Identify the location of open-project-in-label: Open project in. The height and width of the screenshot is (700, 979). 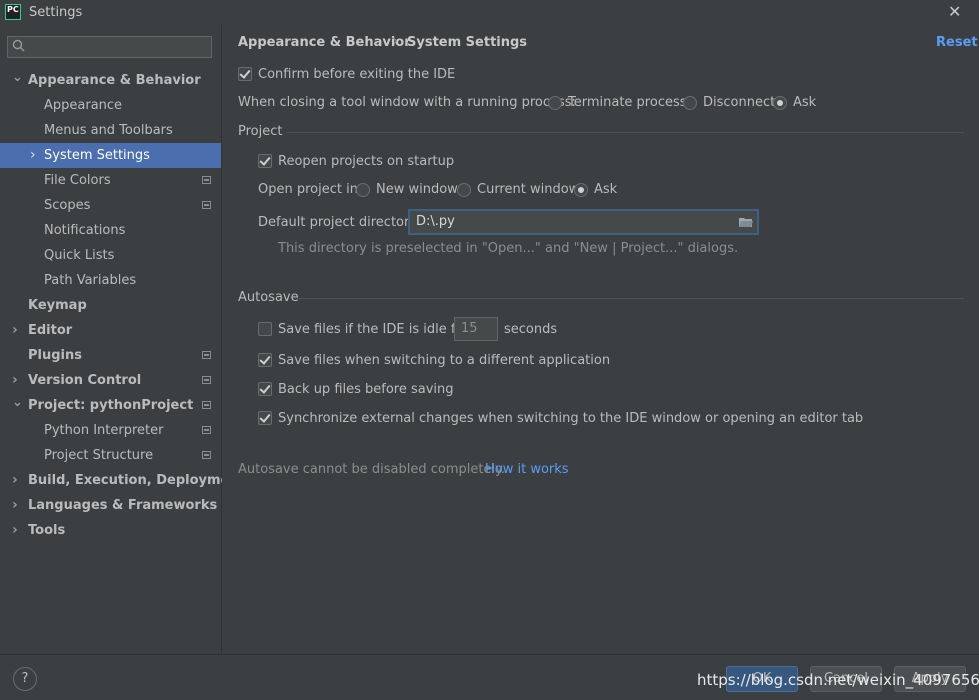
(308, 189).